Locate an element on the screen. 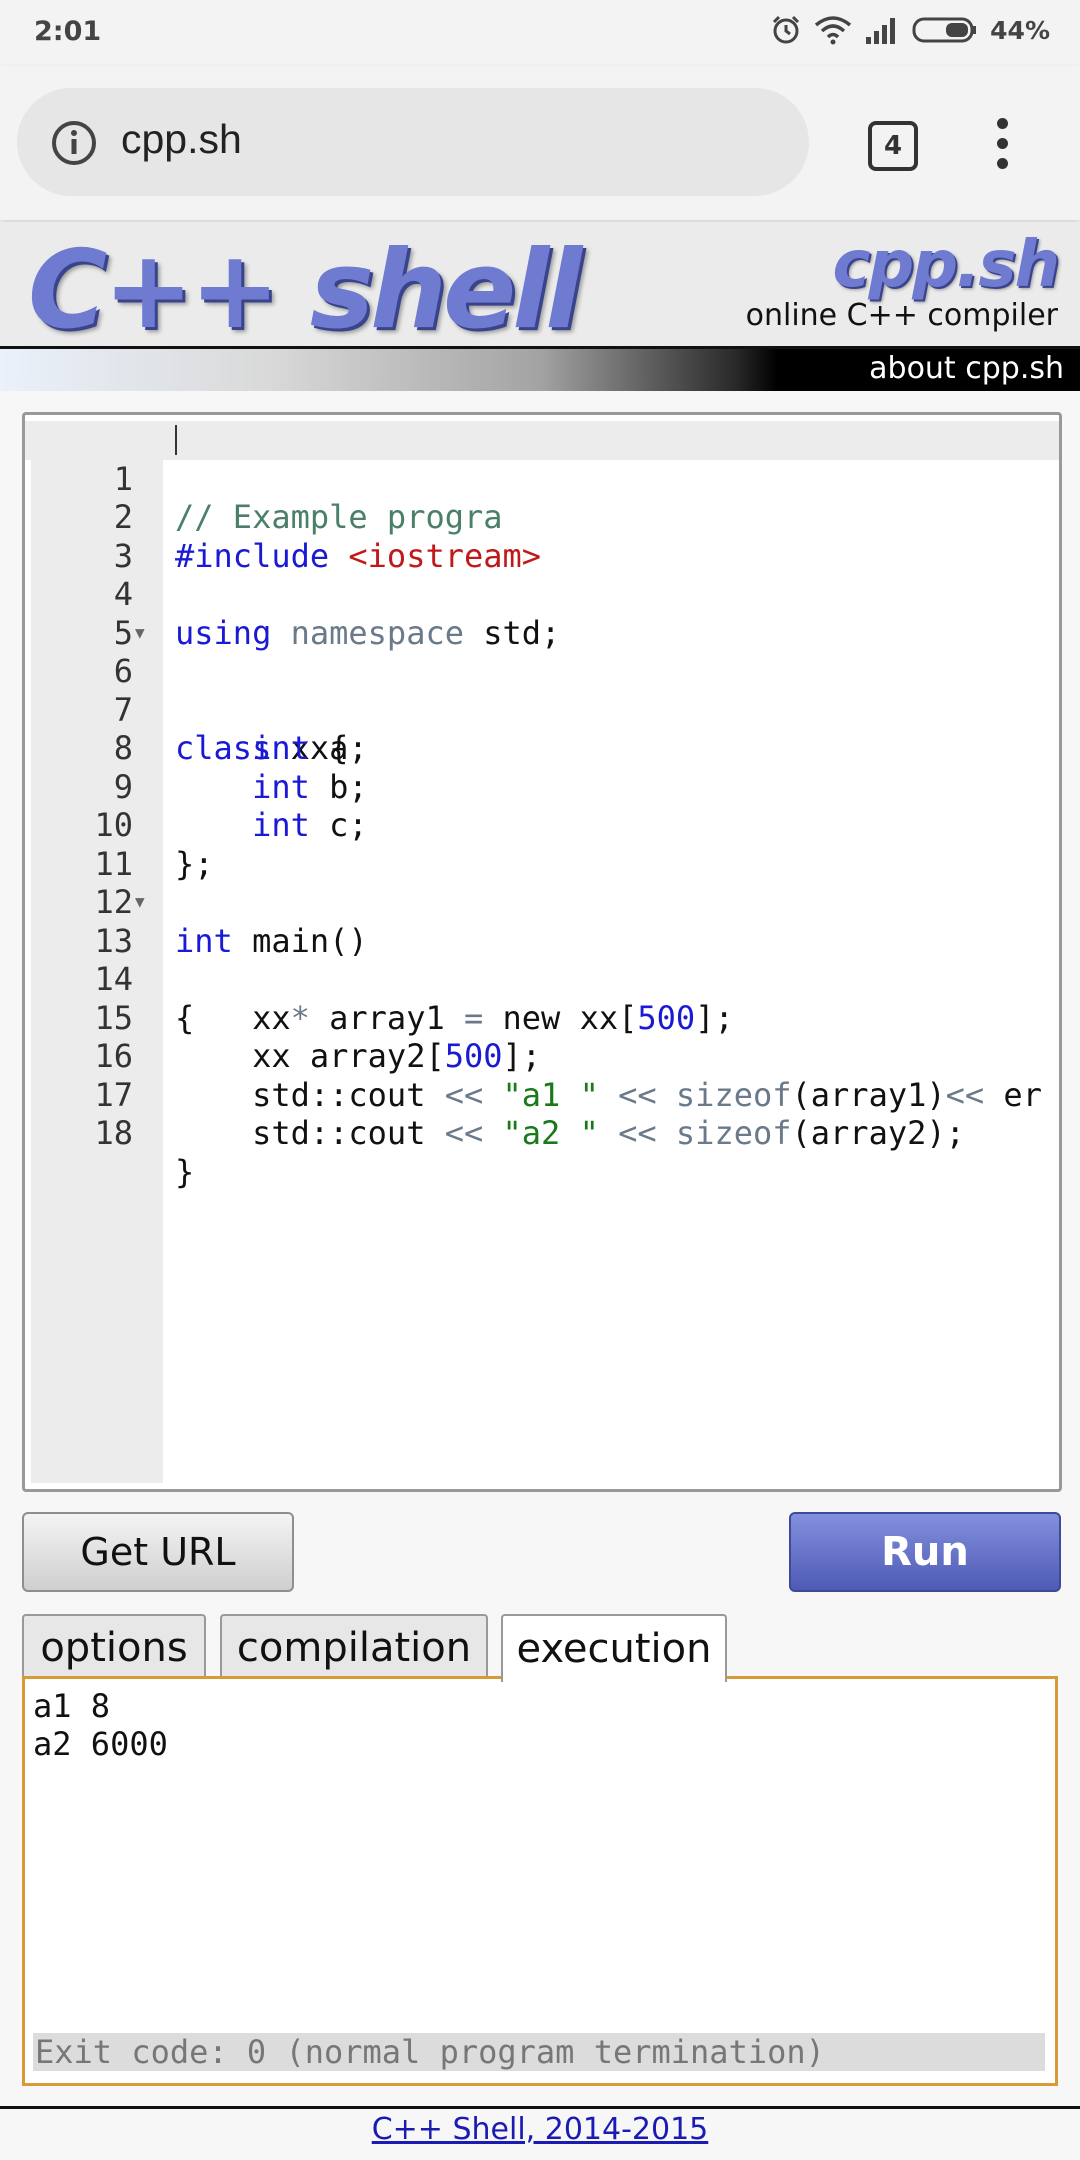 The width and height of the screenshot is (1080, 2160). address-bar: cpp.sh is located at coordinates (413, 142).